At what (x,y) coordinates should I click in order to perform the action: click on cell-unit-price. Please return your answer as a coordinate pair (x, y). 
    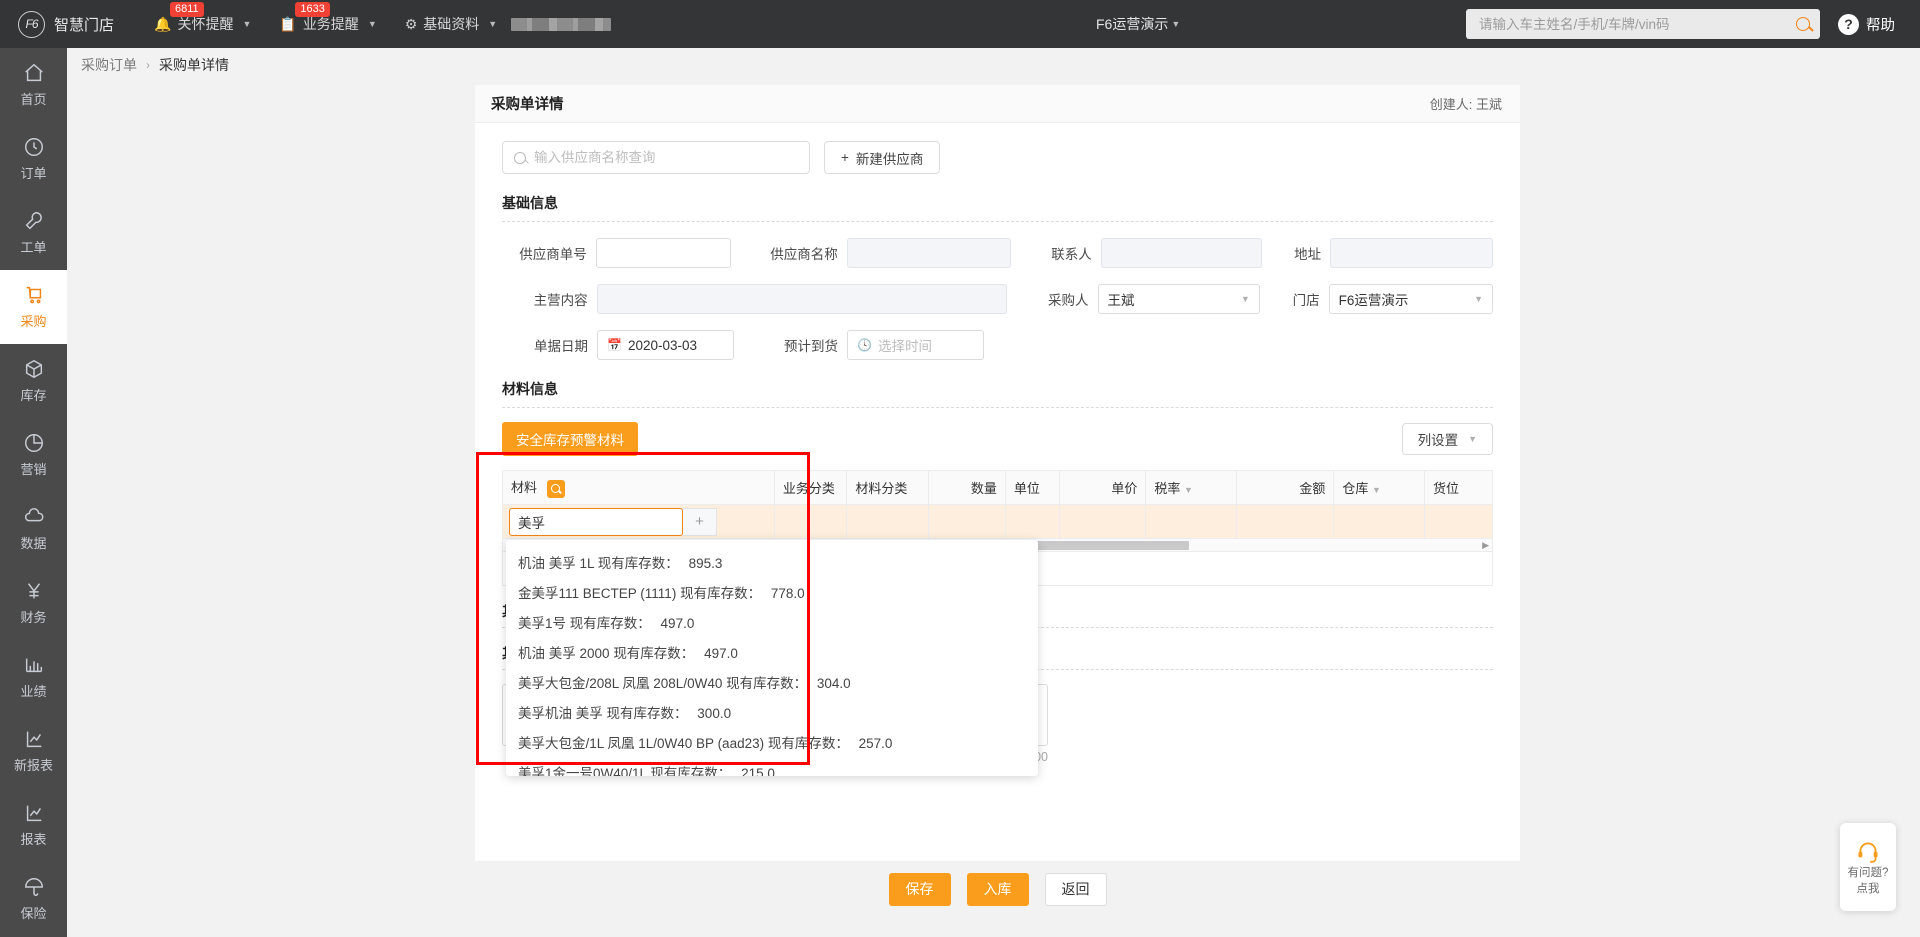
    Looking at the image, I should click on (1103, 521).